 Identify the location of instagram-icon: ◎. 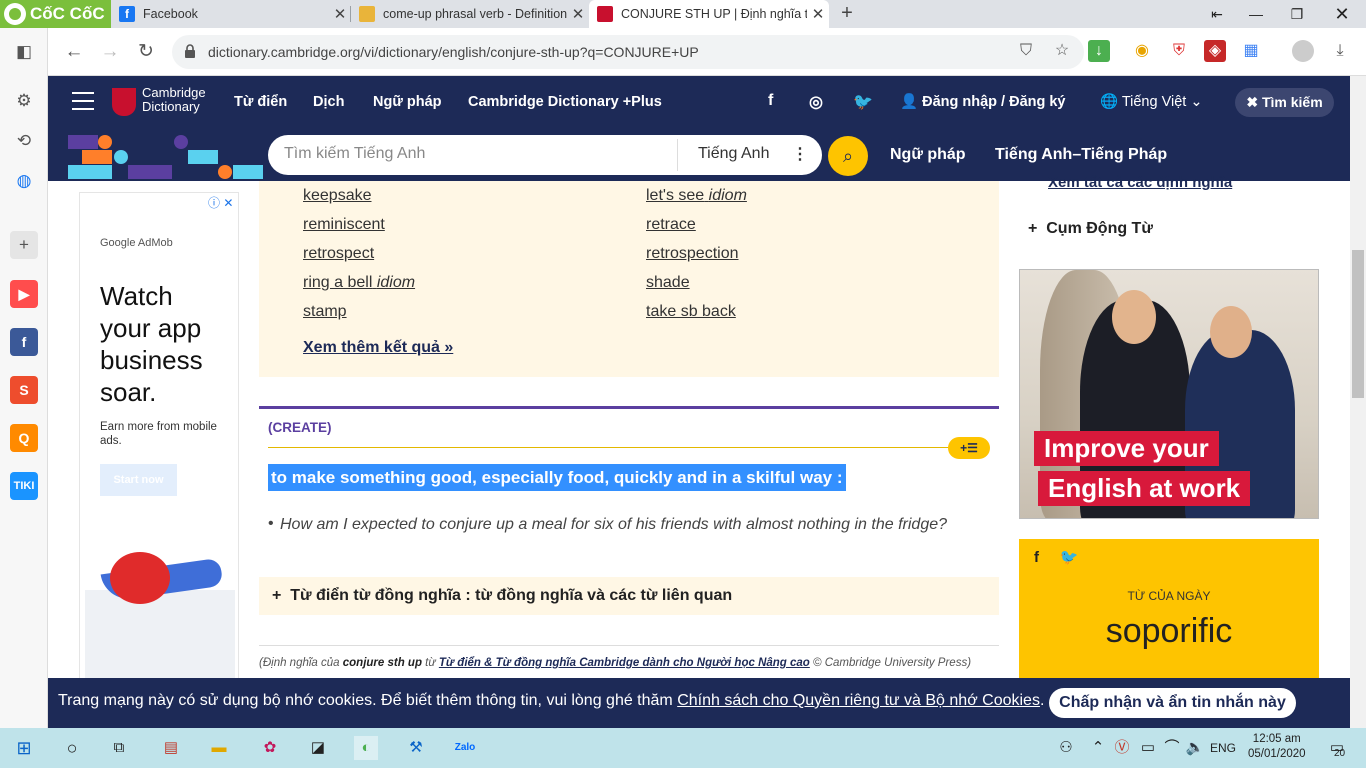
(816, 102).